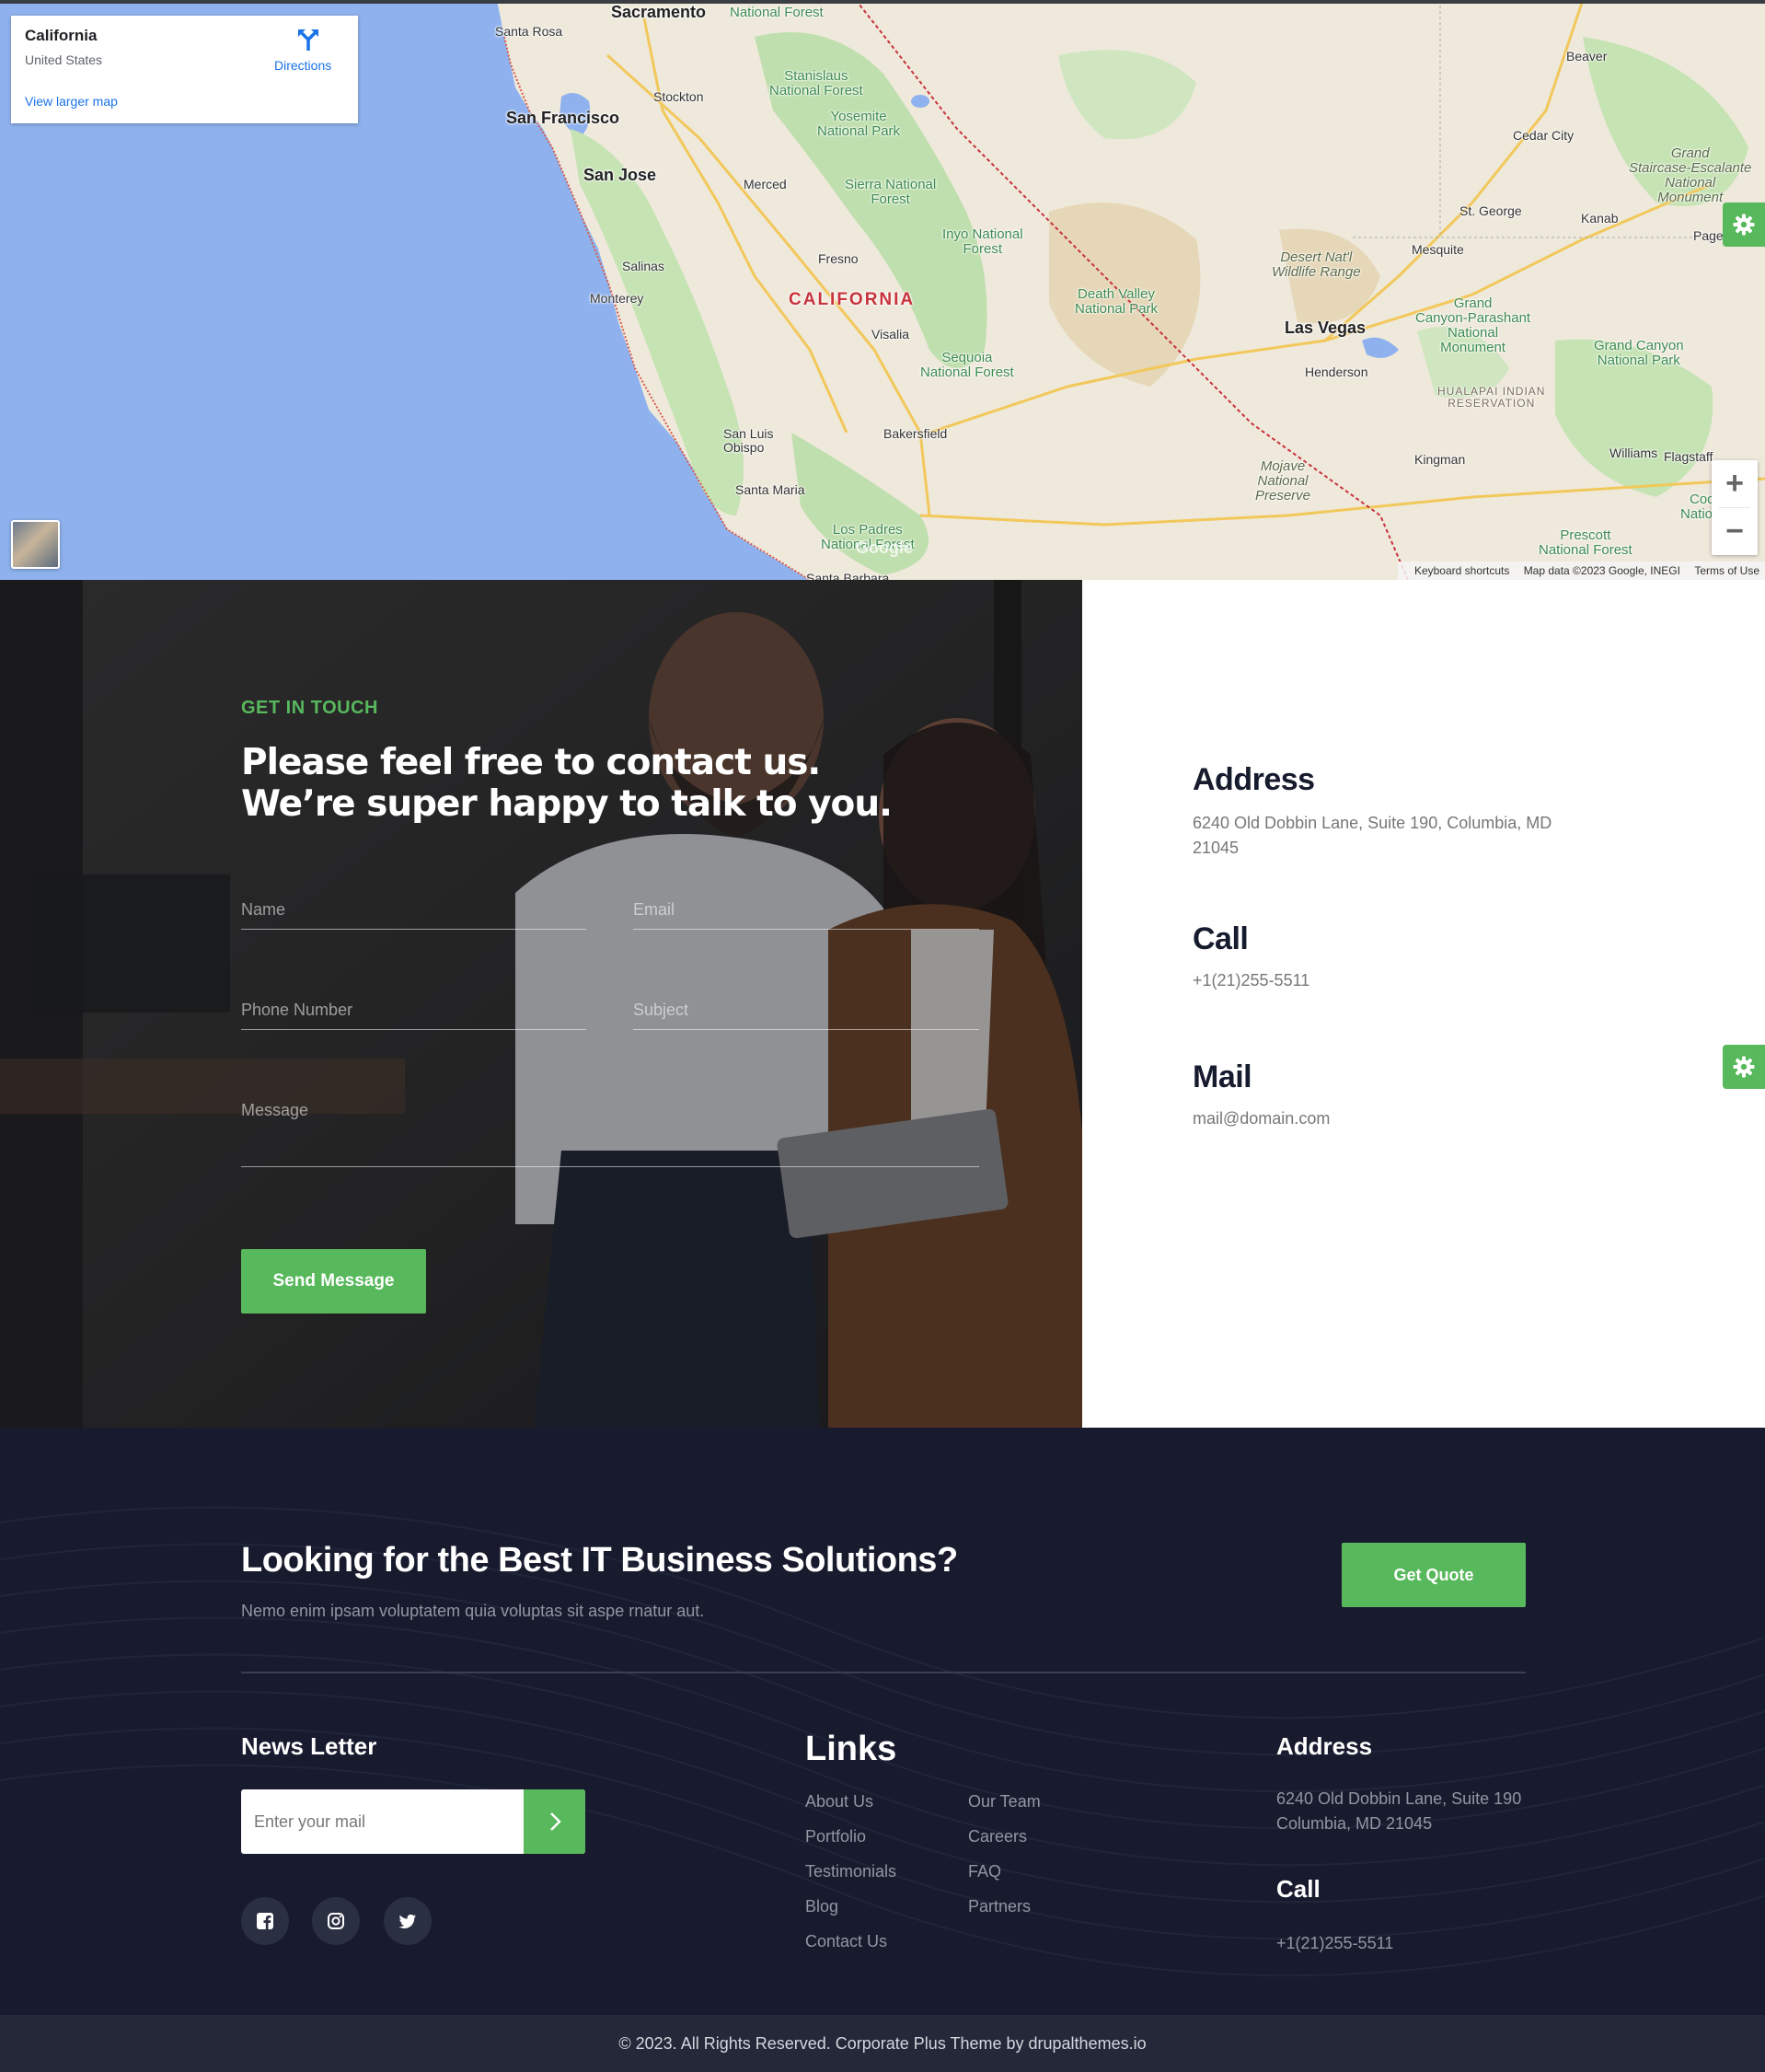 The height and width of the screenshot is (2072, 1765). Describe the element at coordinates (883, 1673) in the screenshot. I see `footer-divider` at that location.